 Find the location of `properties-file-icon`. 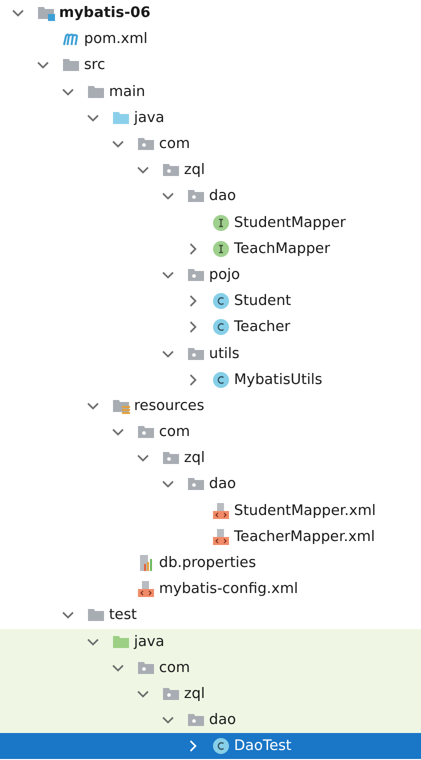

properties-file-icon is located at coordinates (146, 563).